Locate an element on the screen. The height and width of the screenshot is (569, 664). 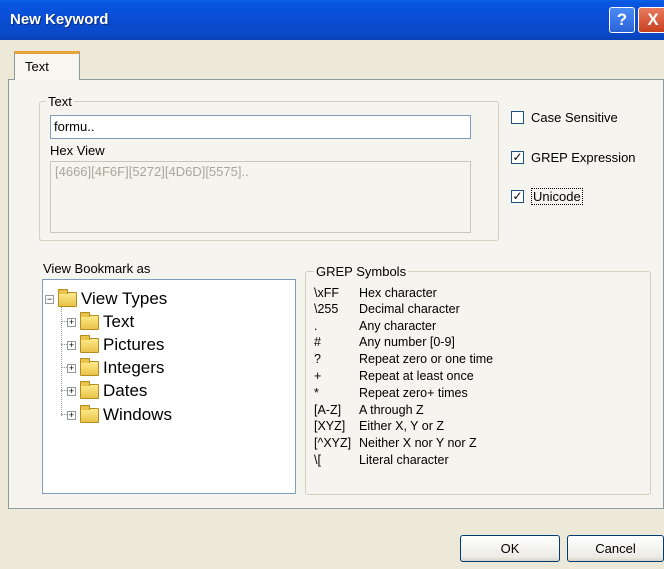
grep-symbol-row: \xFF Hex character is located at coordinates (375, 293).